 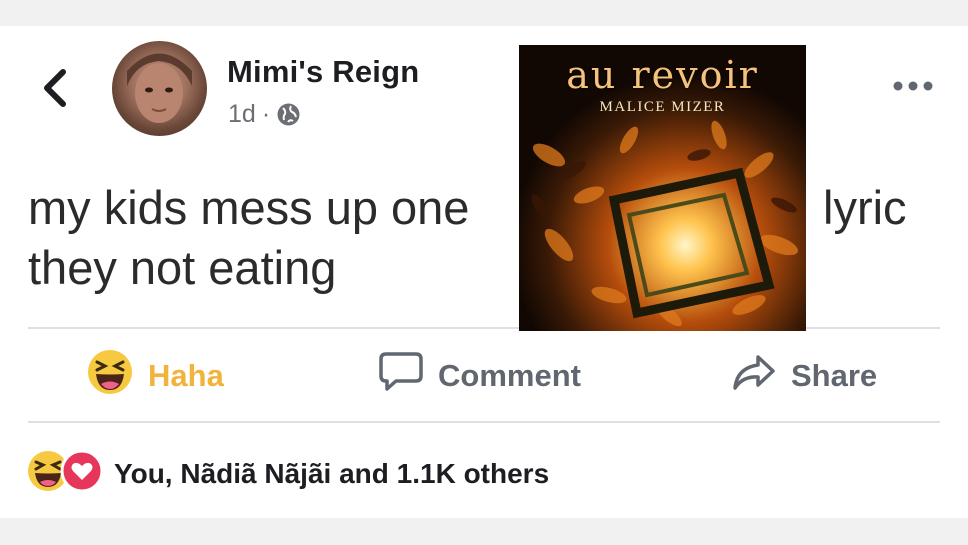 What do you see at coordinates (834, 375) in the screenshot?
I see `share-label: Share` at bounding box center [834, 375].